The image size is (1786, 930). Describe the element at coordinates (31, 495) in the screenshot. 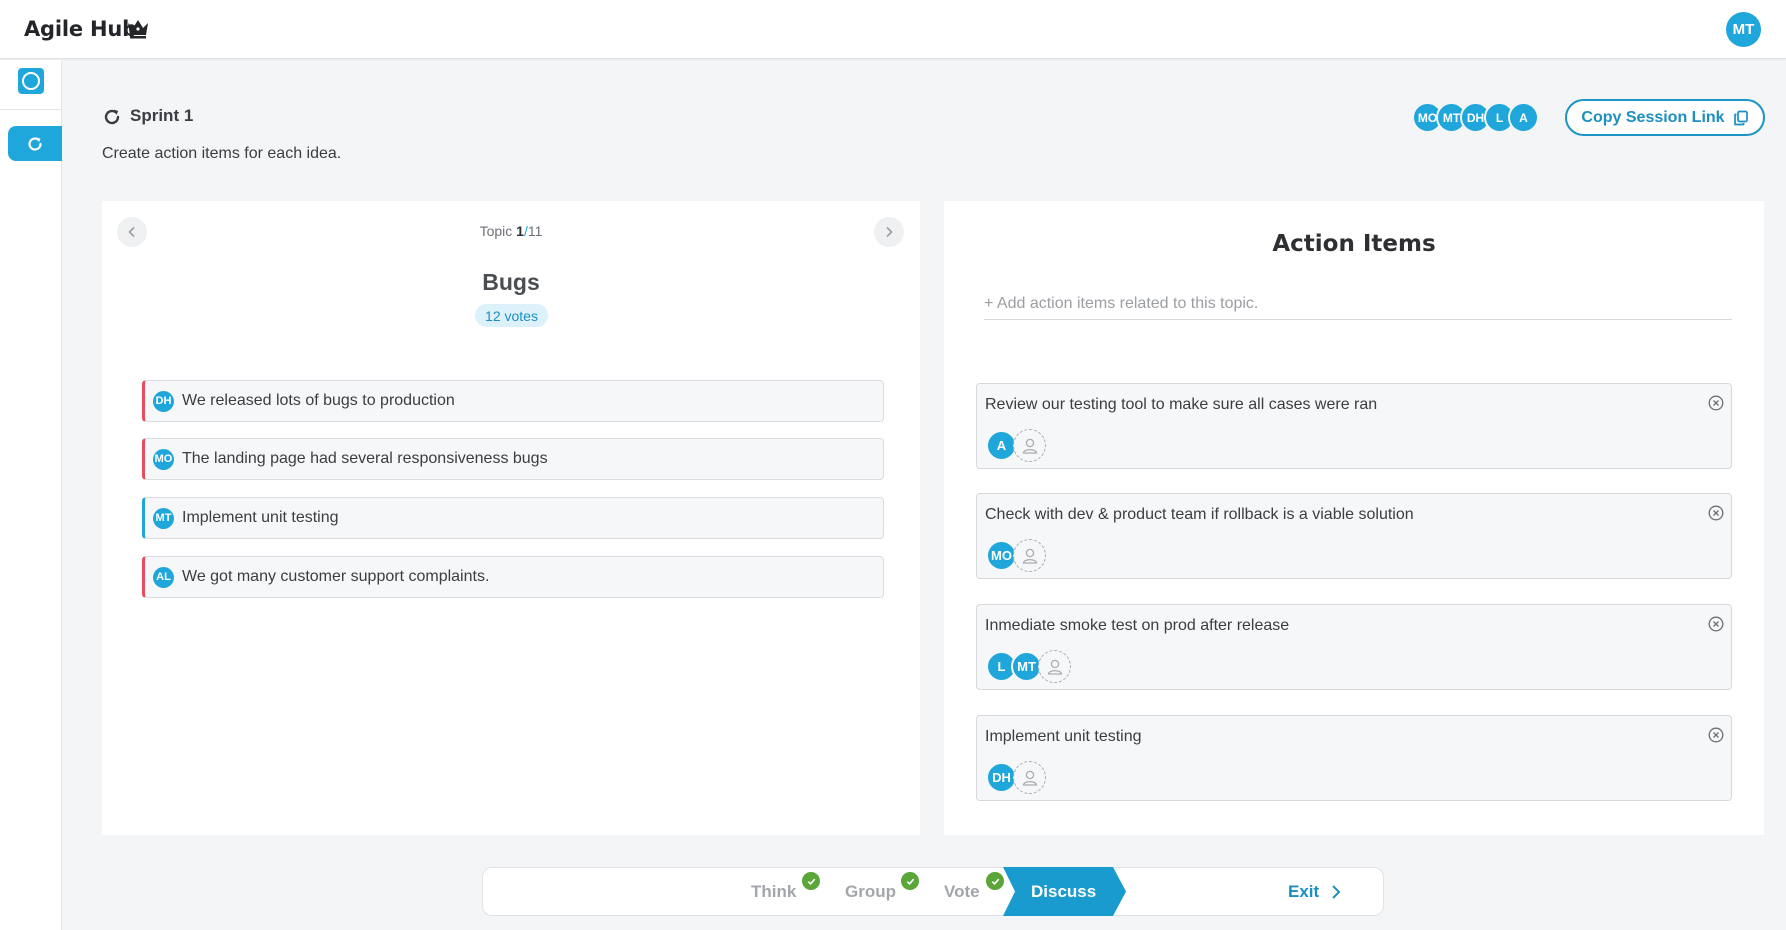

I see `side-rail` at that location.